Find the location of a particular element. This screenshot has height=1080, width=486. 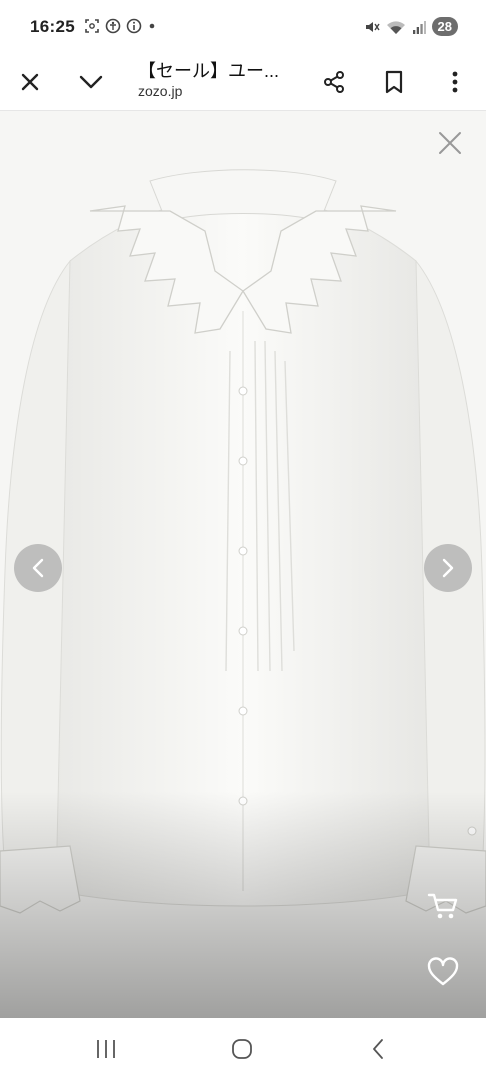

dot-icon is located at coordinates (152, 26).